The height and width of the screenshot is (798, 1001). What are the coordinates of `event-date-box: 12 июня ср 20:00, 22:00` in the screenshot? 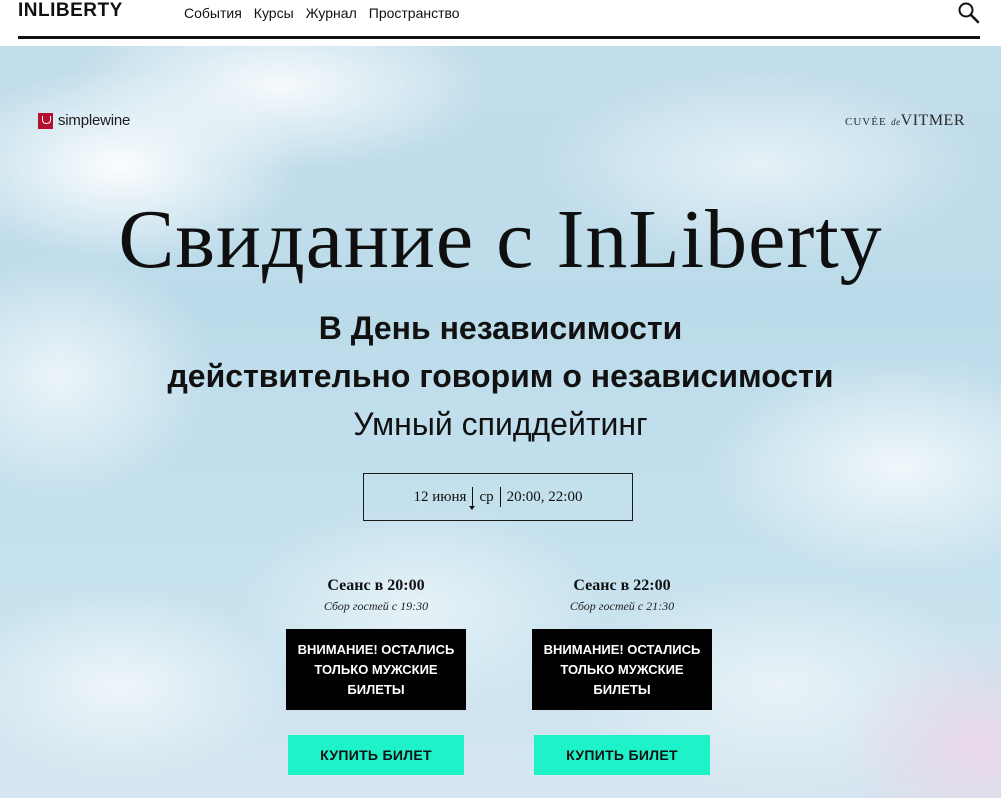 It's located at (498, 497).